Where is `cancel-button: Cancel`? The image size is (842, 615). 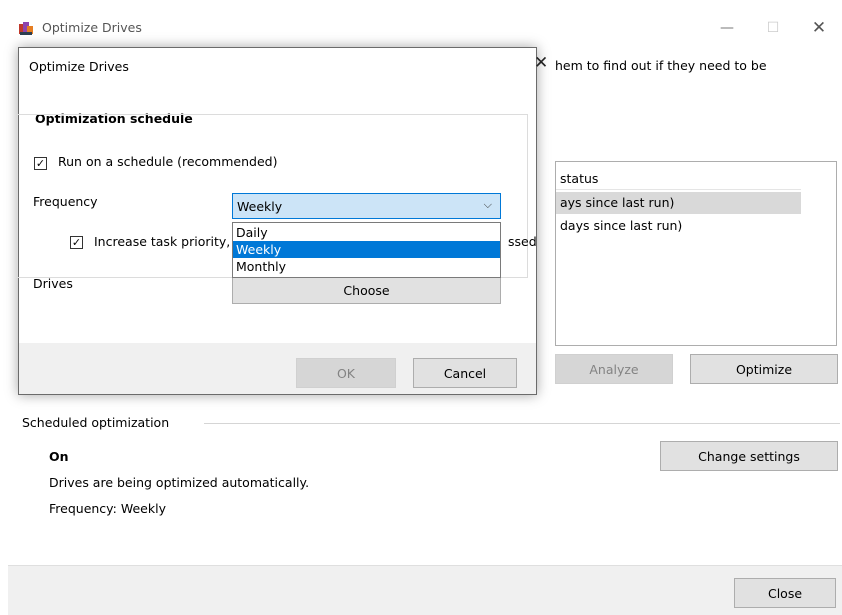 cancel-button: Cancel is located at coordinates (465, 373).